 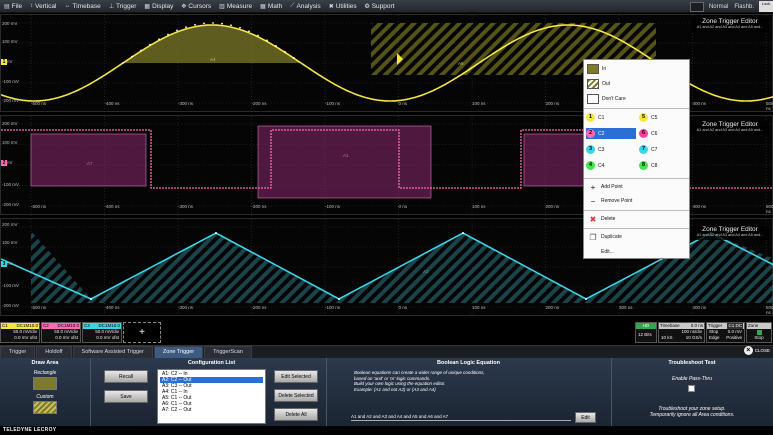 I want to click on x-tick-label: 400 ns, so click(x=699, y=103).